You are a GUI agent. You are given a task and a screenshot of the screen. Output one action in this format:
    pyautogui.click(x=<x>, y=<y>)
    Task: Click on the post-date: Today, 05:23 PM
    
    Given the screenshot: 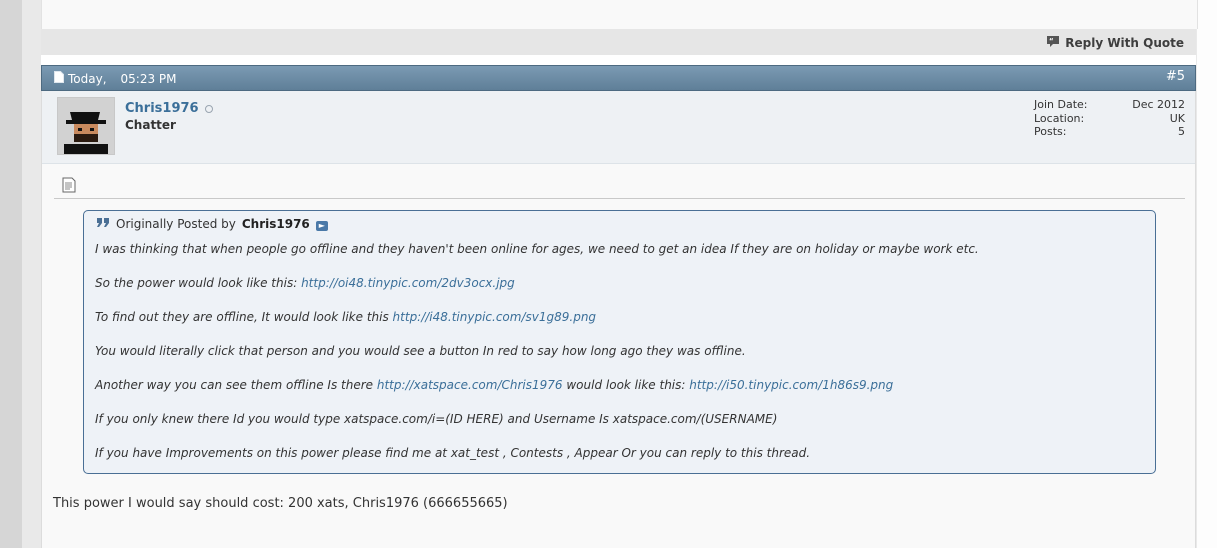 What is the action you would take?
    pyautogui.click(x=115, y=78)
    